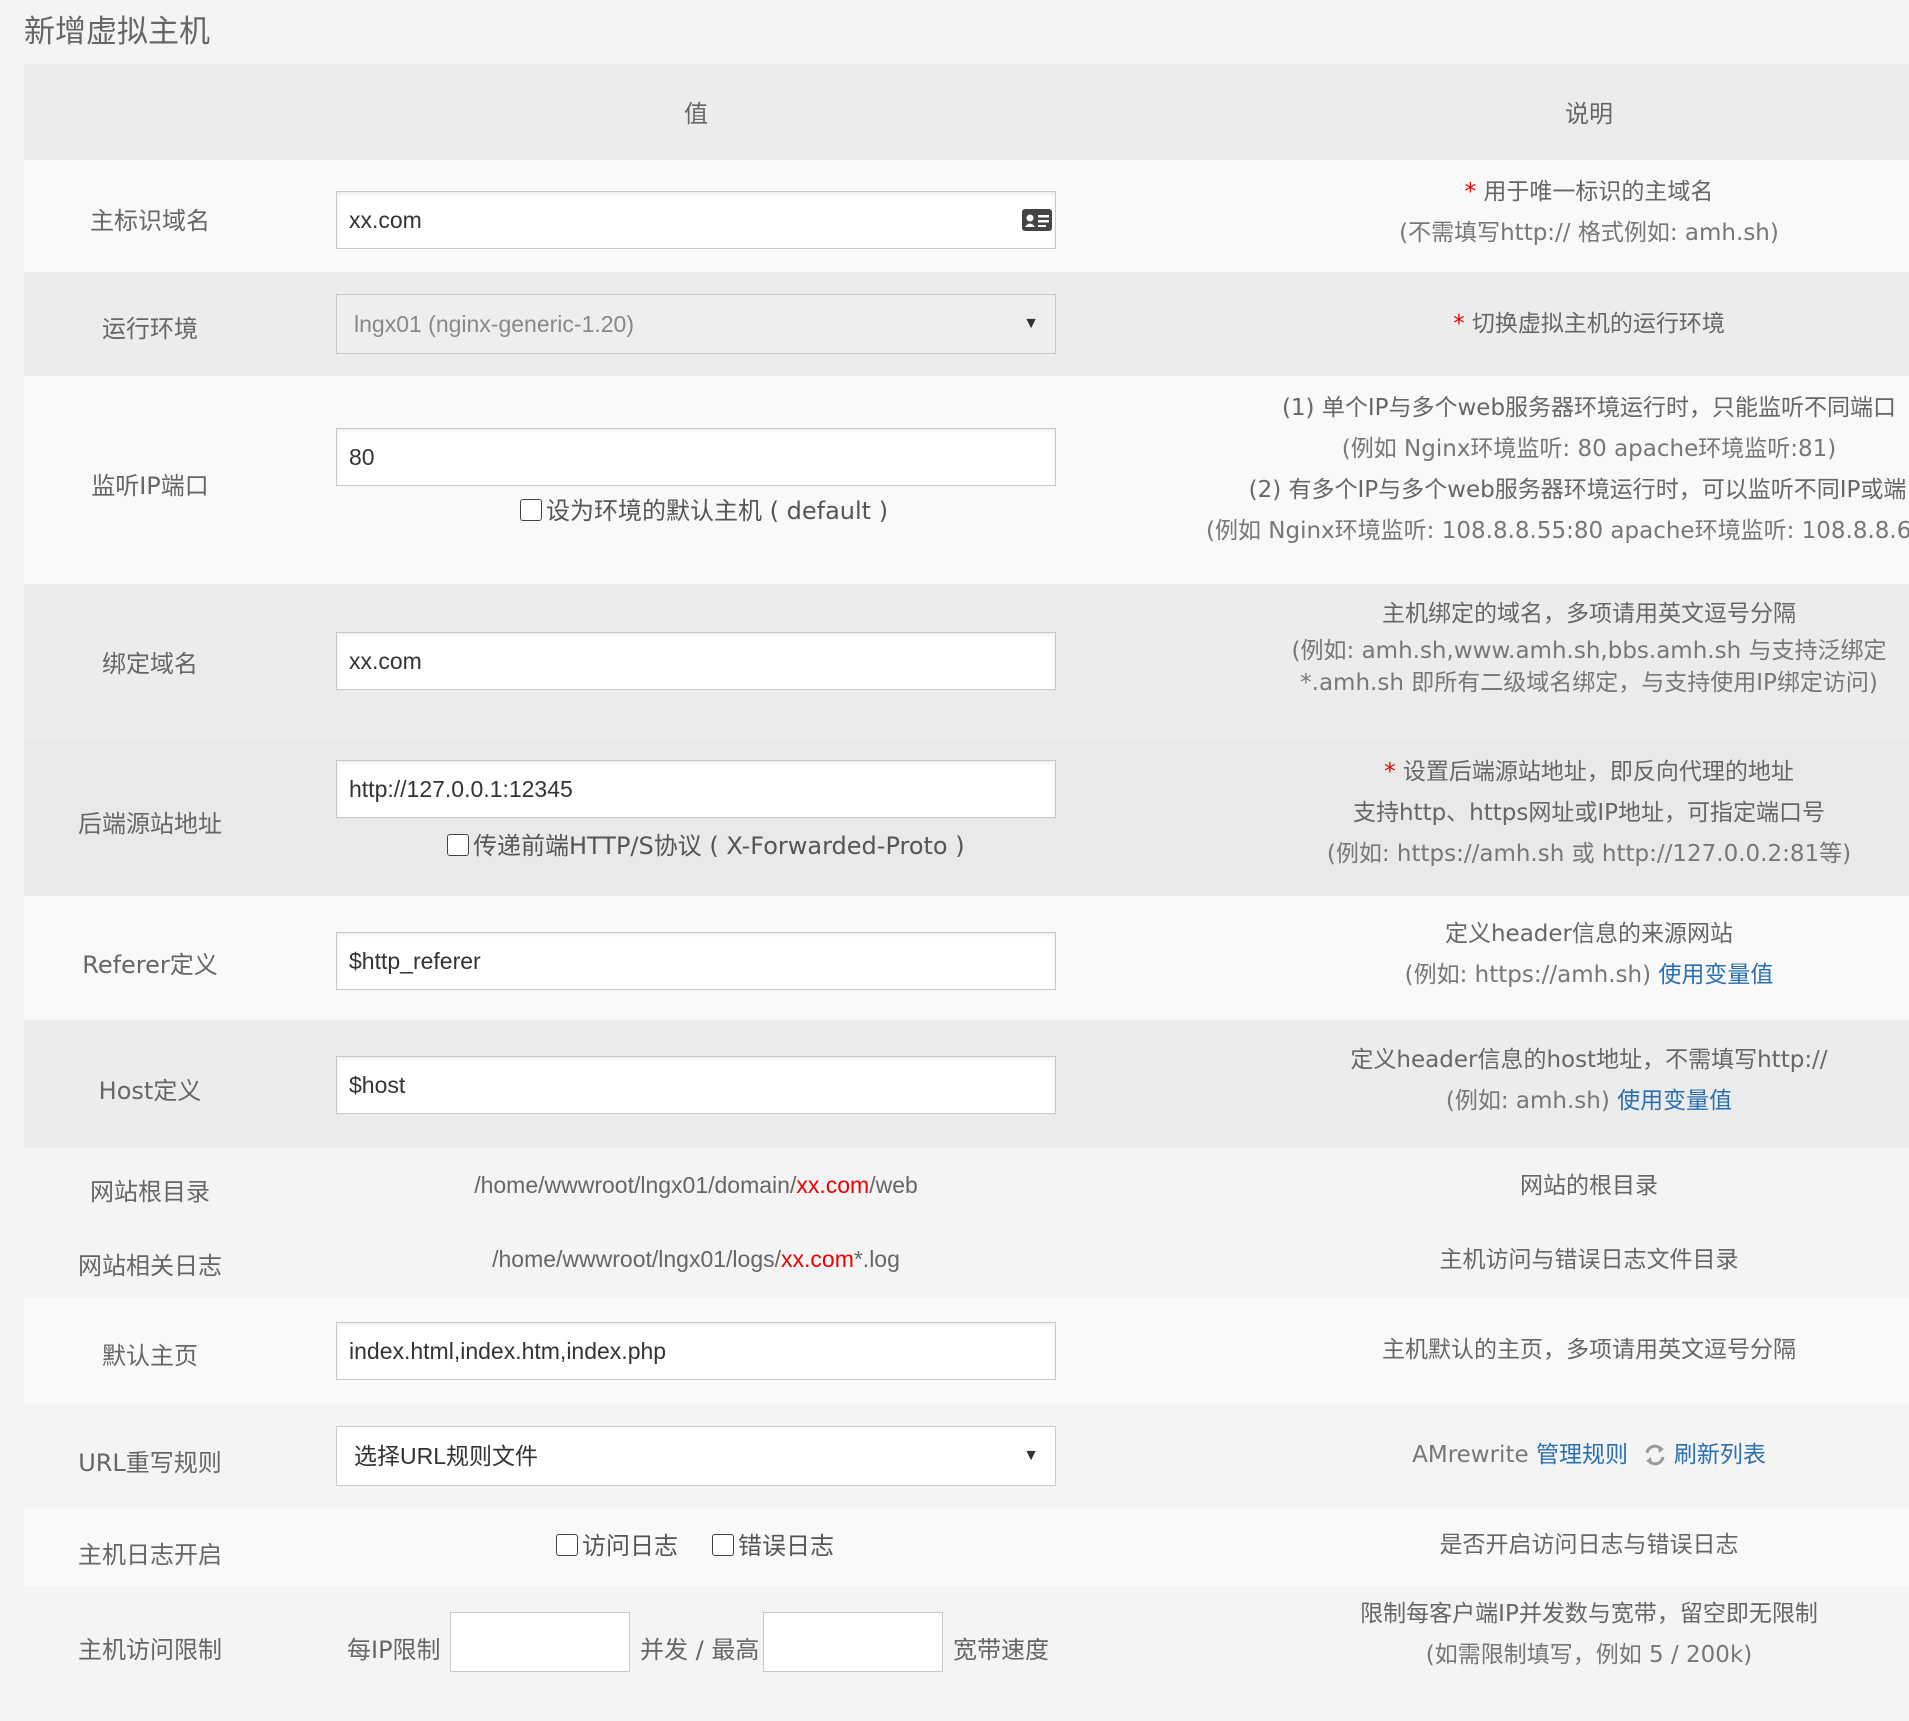  Describe the element at coordinates (696, 789) in the screenshot. I see `backend-origin-input: http://127.0.0.1:12345` at that location.